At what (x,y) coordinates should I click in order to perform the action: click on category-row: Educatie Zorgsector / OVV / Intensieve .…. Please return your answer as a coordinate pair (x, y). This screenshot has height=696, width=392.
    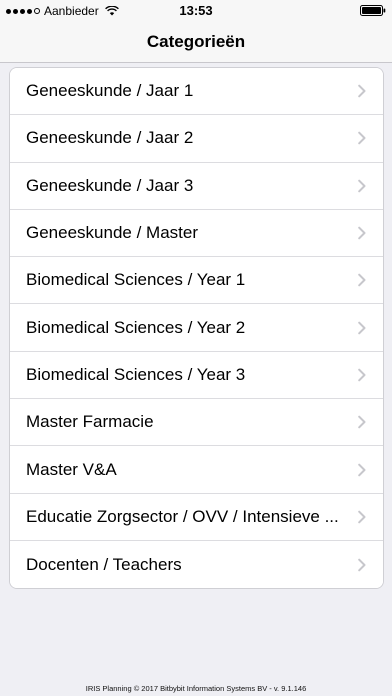
    Looking at the image, I should click on (196, 517).